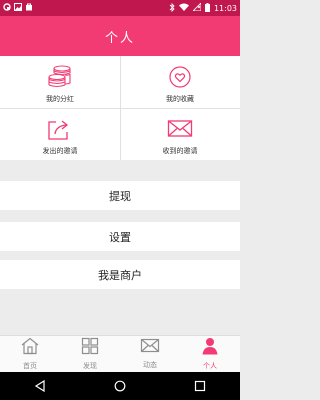  I want to click on tab-discover: 发现, so click(90, 354).